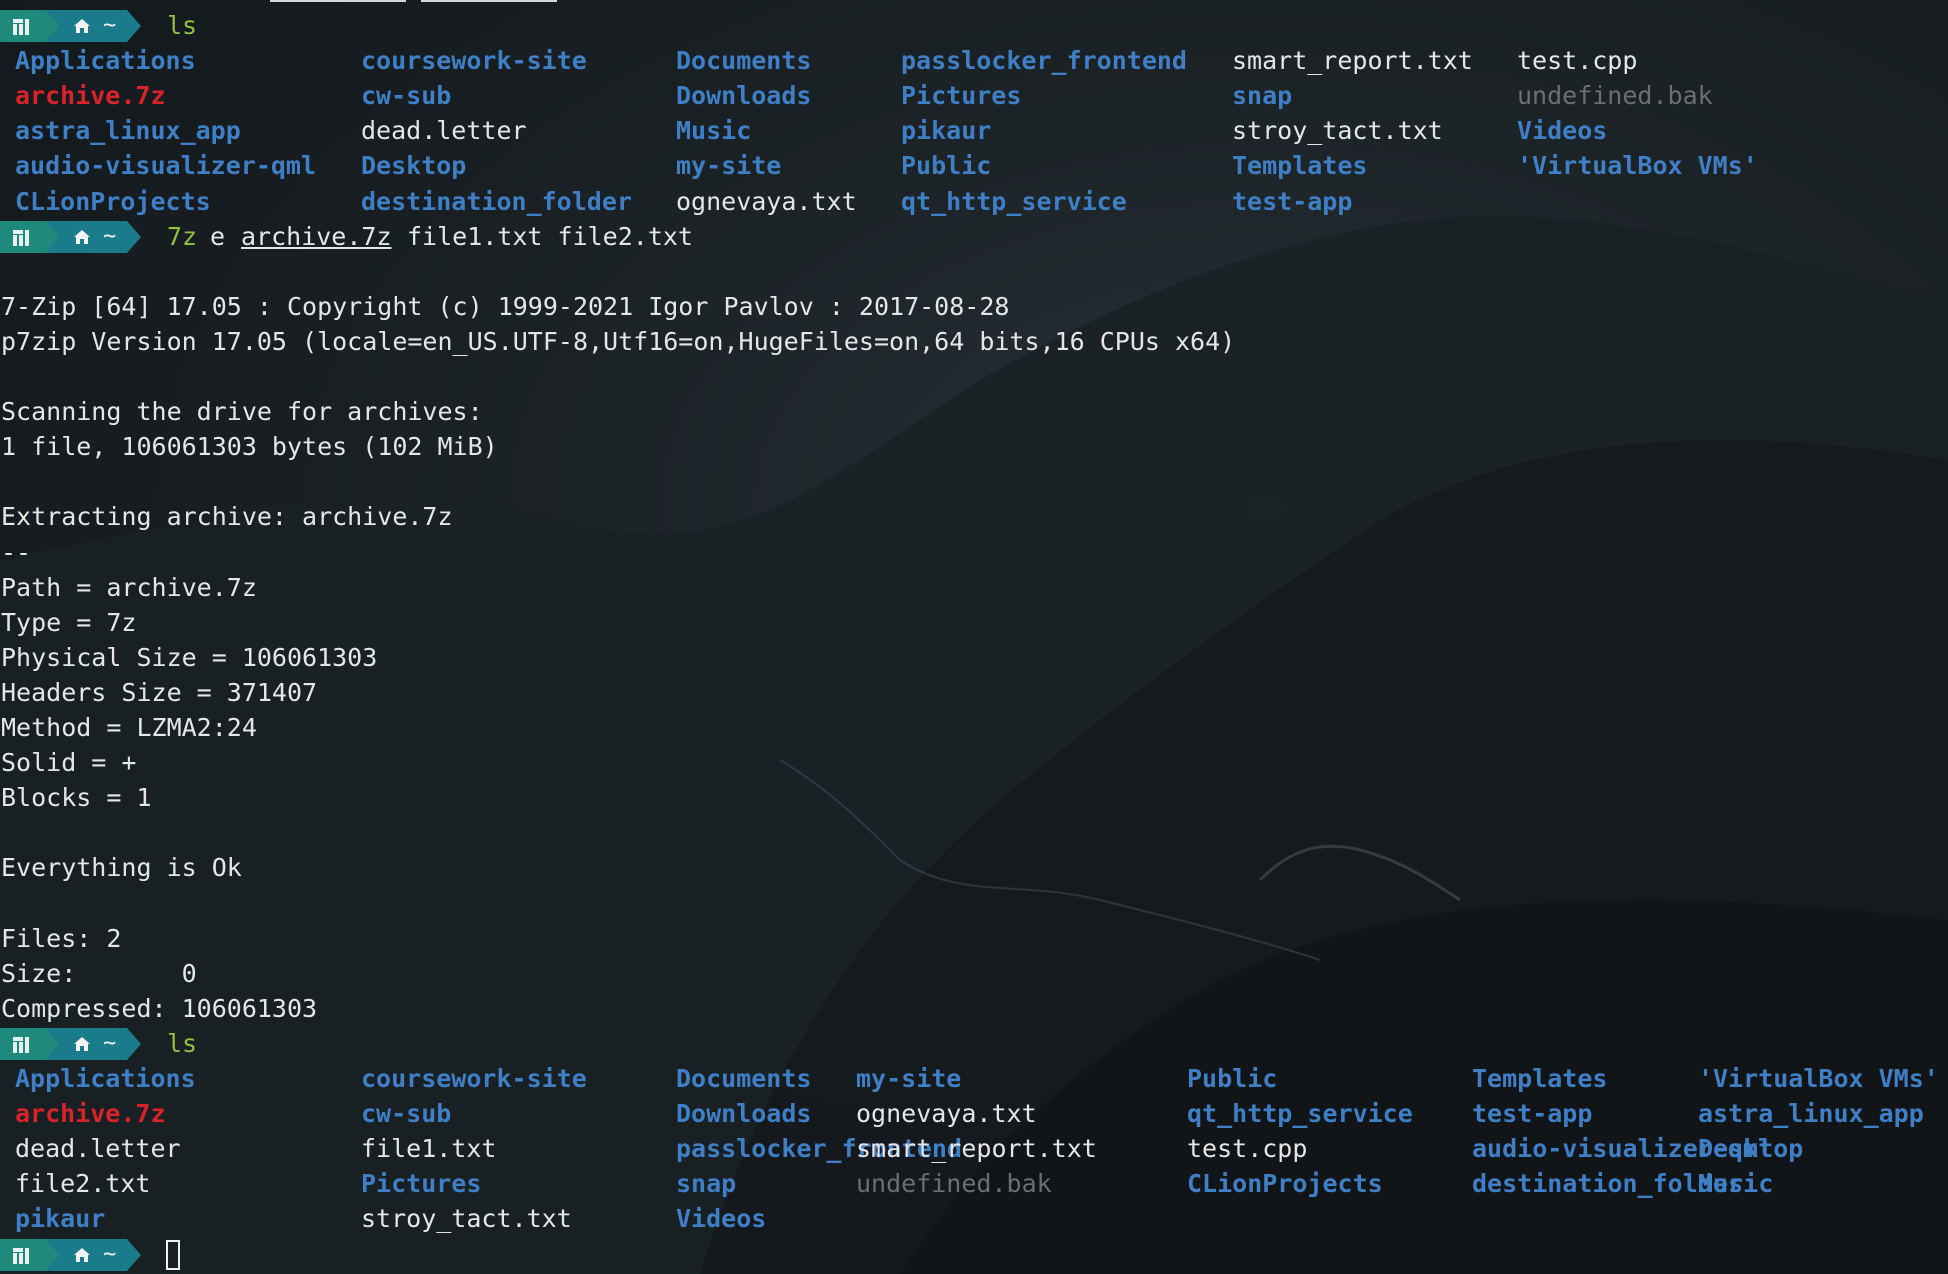 This screenshot has width=1948, height=1274. What do you see at coordinates (113, 201) in the screenshot?
I see `ls-entry: CLionProjects` at bounding box center [113, 201].